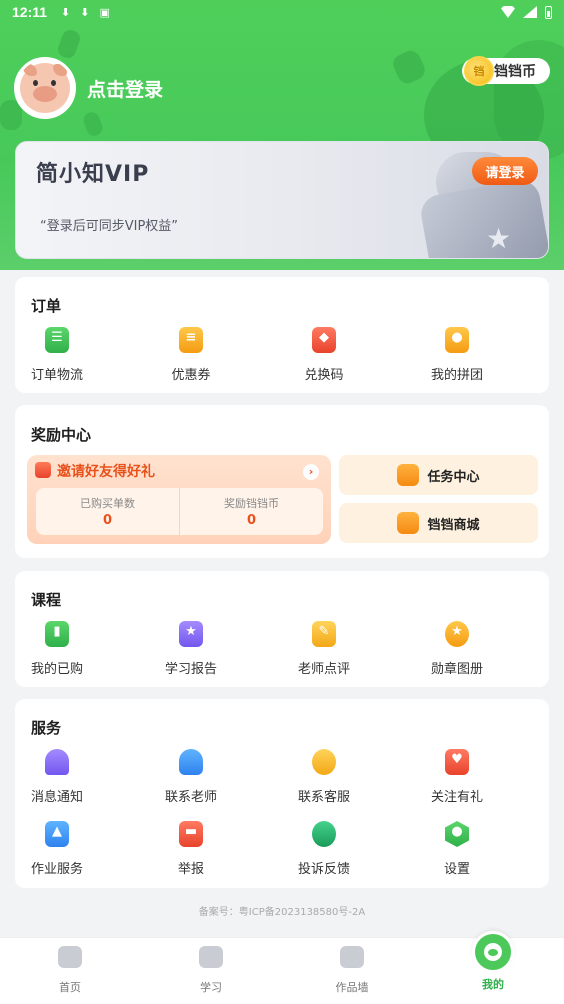 The height and width of the screenshot is (1004, 564). I want to click on signal-icon, so click(530, 12).